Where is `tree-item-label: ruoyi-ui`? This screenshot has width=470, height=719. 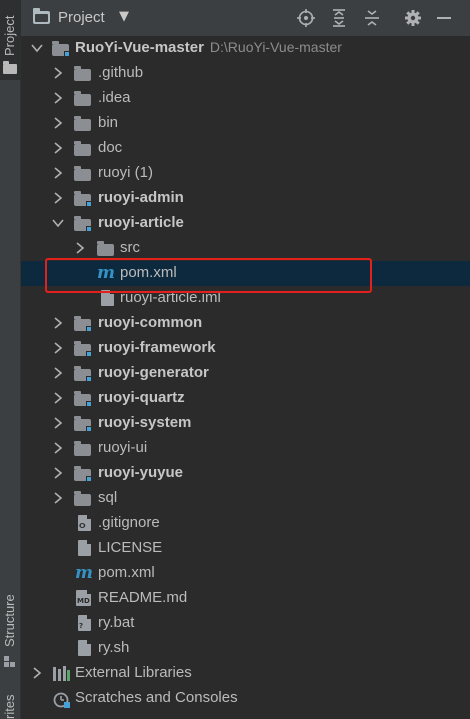 tree-item-label: ruoyi-ui is located at coordinates (123, 447).